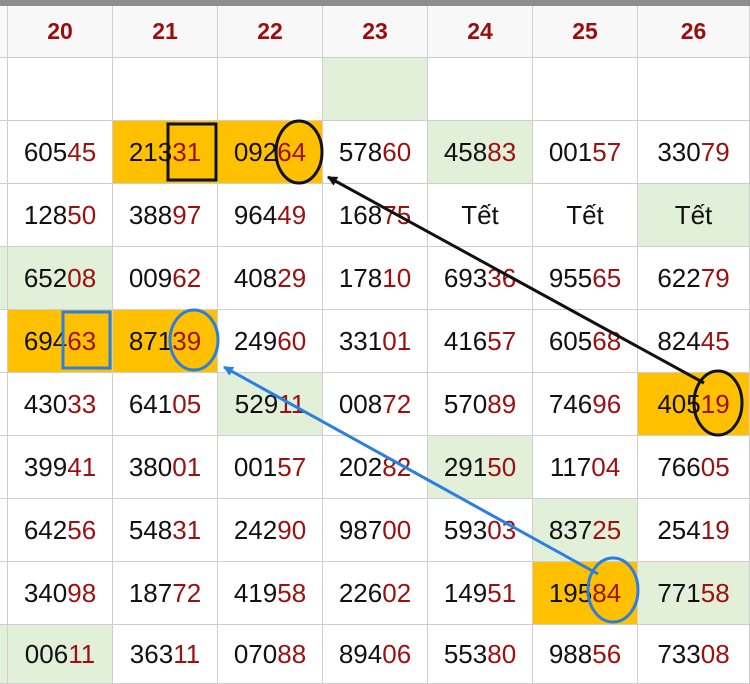 This screenshot has height=684, width=750. What do you see at coordinates (270, 32) in the screenshot?
I see `column-header-day-22: 22` at bounding box center [270, 32].